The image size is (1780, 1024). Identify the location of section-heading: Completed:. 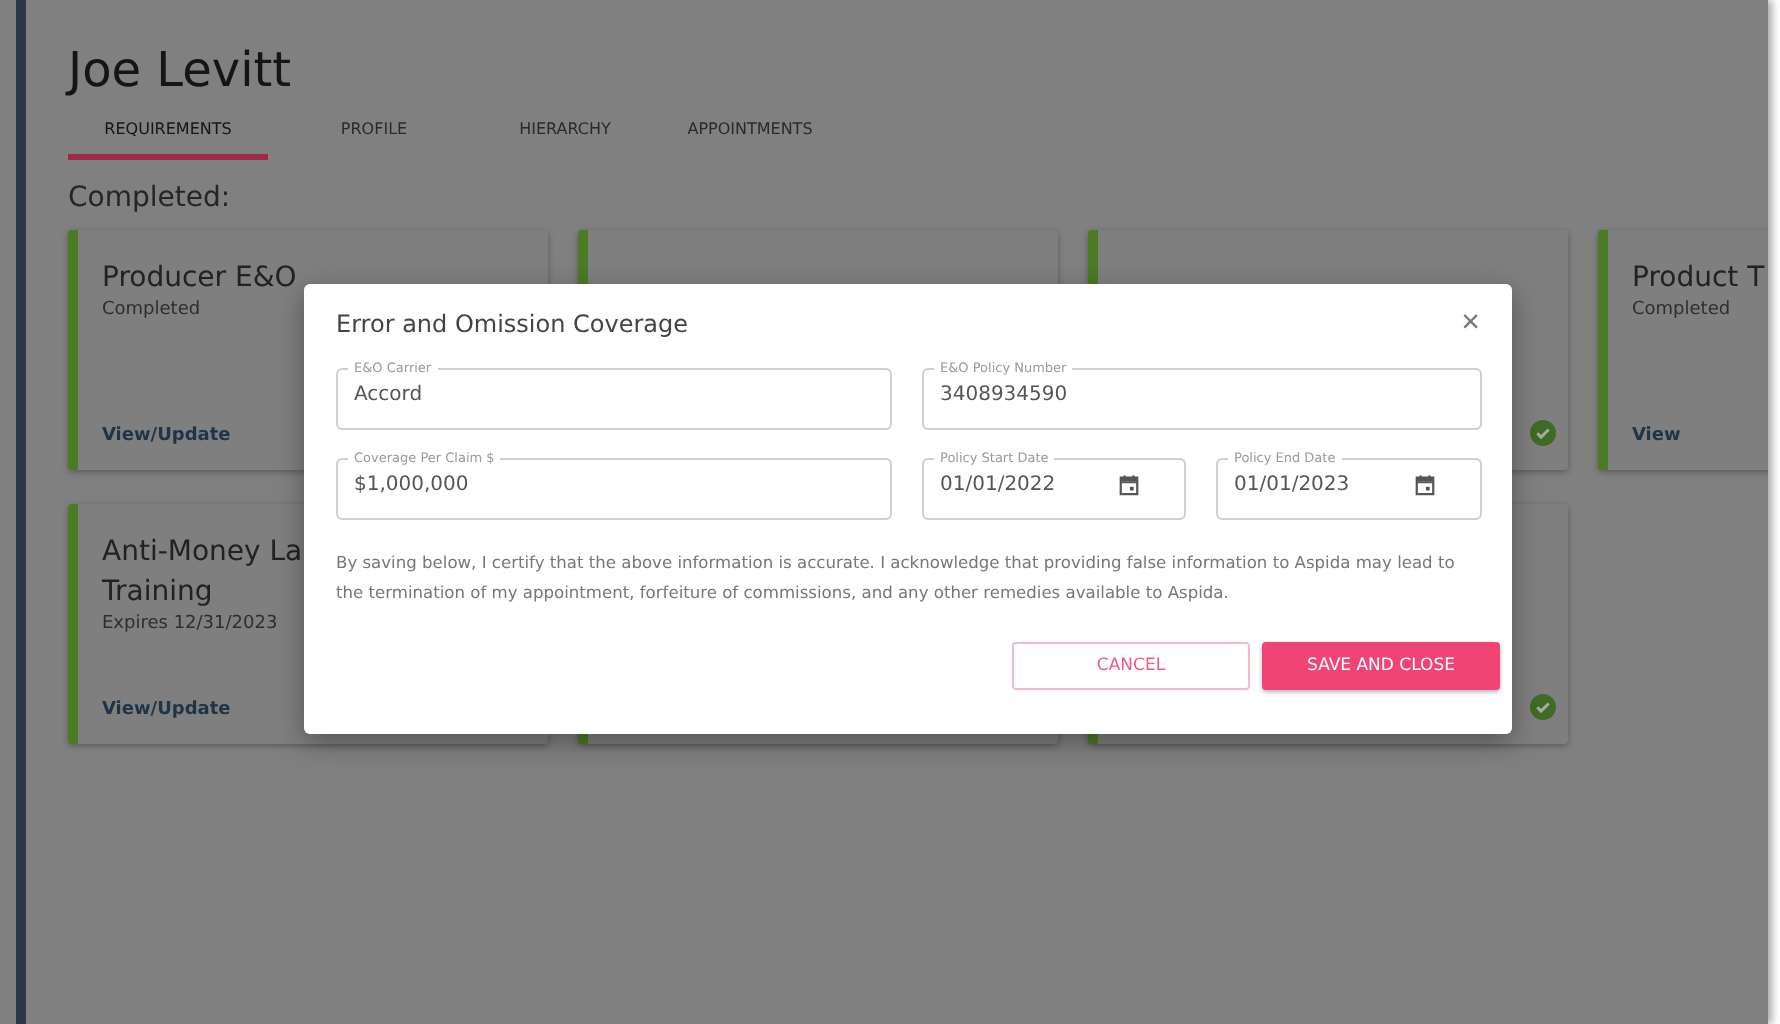
(150, 198).